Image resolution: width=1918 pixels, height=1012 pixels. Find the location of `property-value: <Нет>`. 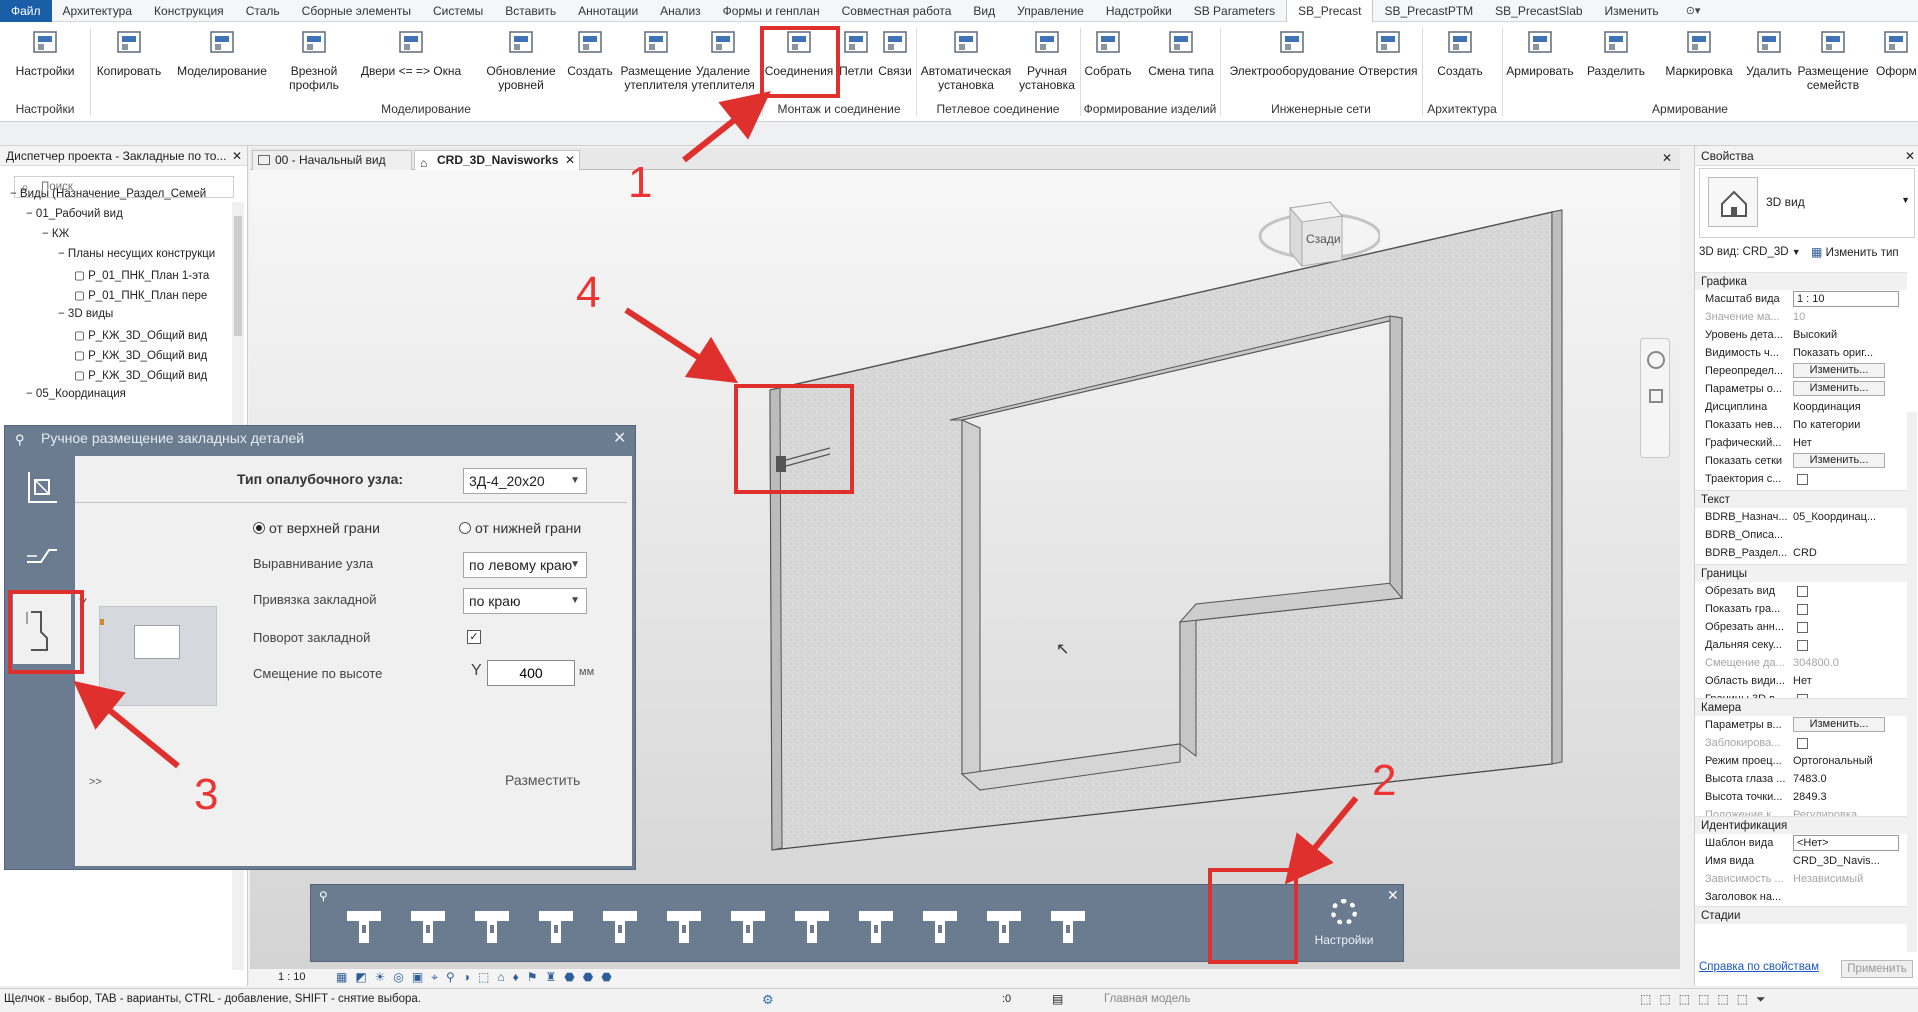

property-value: <Нет> is located at coordinates (1846, 843).